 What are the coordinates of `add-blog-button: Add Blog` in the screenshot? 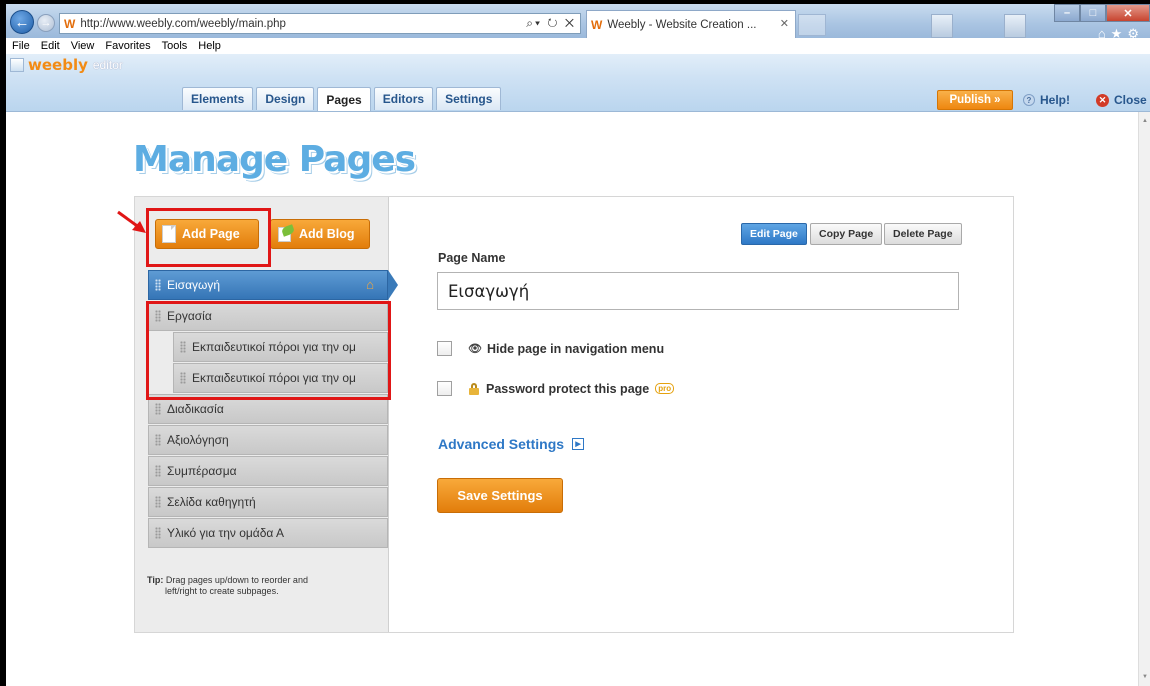 It's located at (320, 234).